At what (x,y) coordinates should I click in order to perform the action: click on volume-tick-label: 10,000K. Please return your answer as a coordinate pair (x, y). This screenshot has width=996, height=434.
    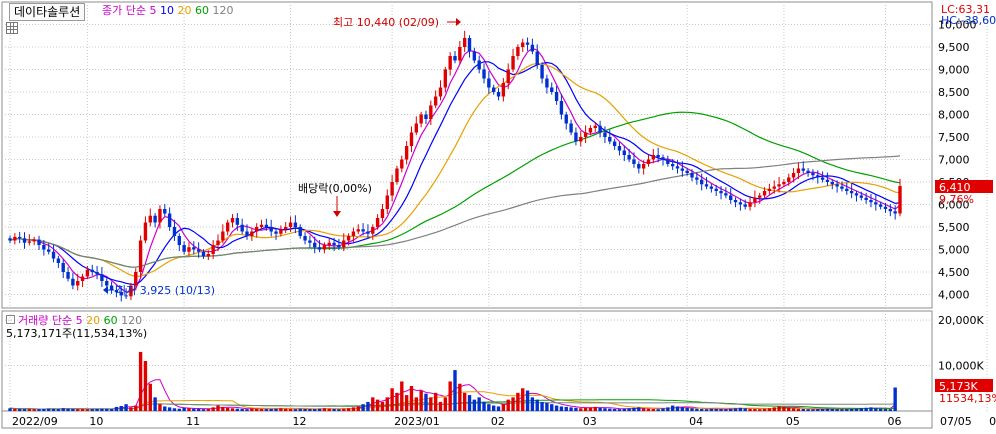
    Looking at the image, I should click on (961, 366).